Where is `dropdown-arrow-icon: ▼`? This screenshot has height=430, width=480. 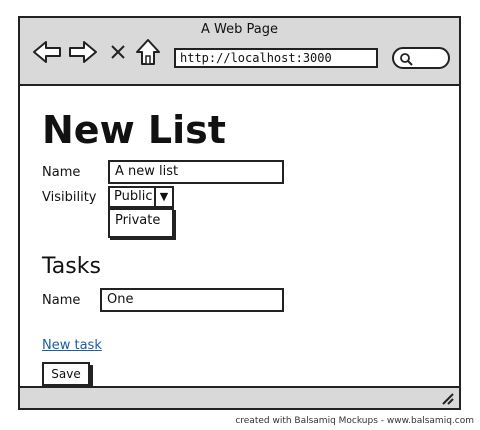 dropdown-arrow-icon: ▼ is located at coordinates (163, 197).